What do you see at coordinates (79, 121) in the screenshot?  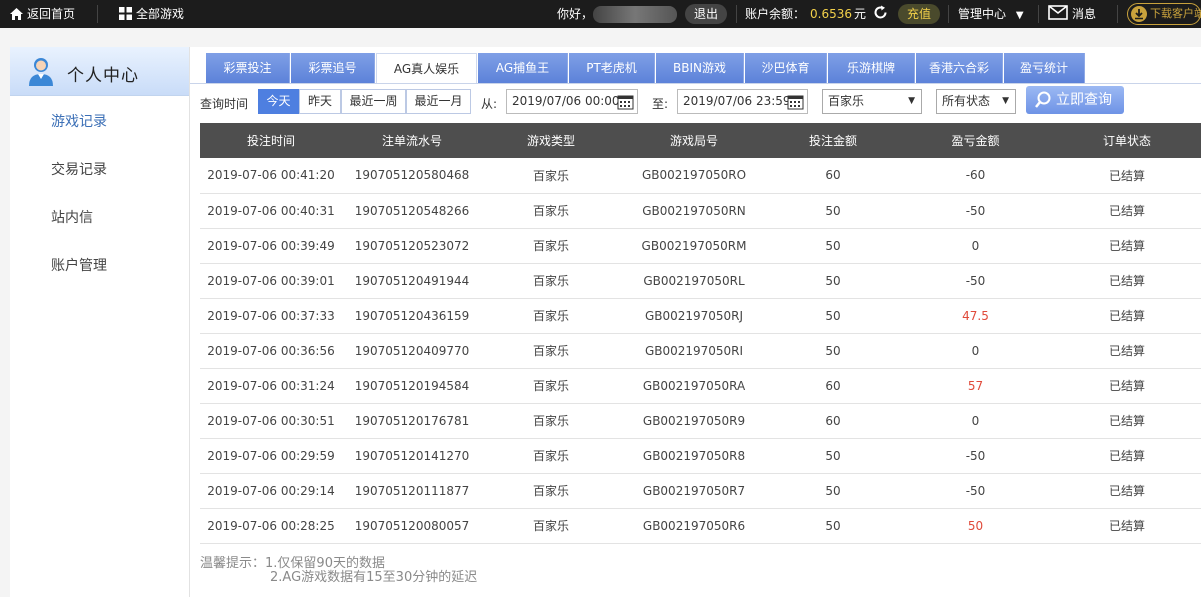 I see `sidebar-item-game-records: 游戏记录` at bounding box center [79, 121].